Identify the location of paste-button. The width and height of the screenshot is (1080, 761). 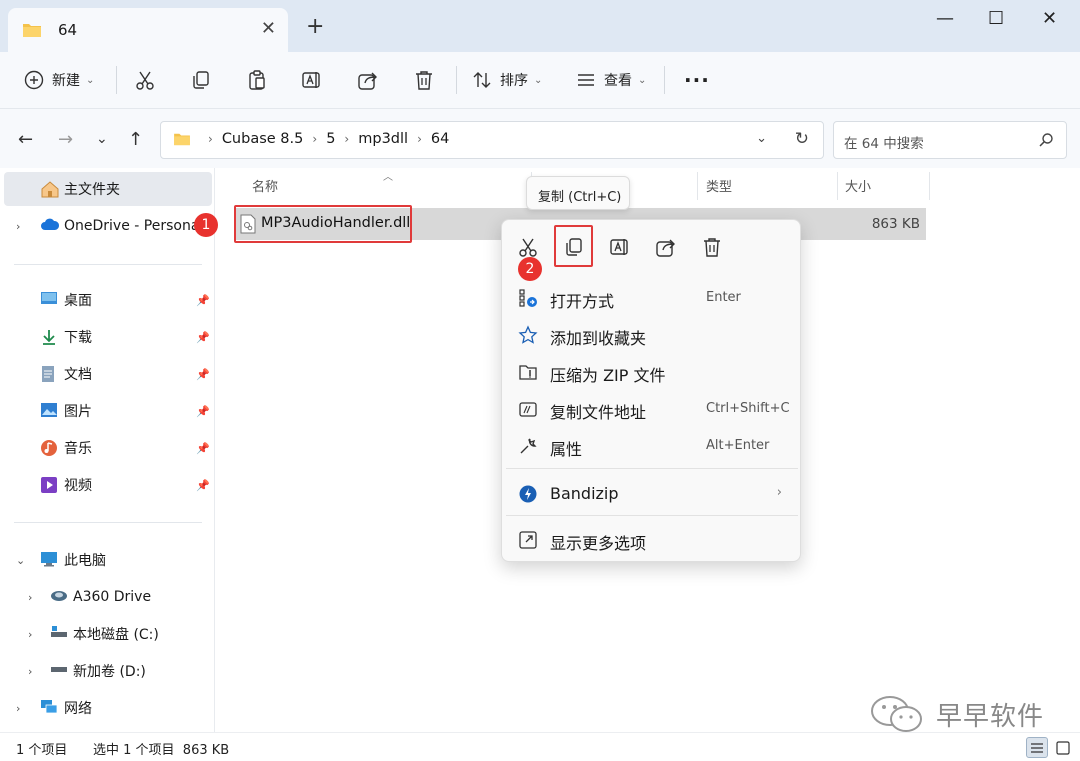
(257, 80).